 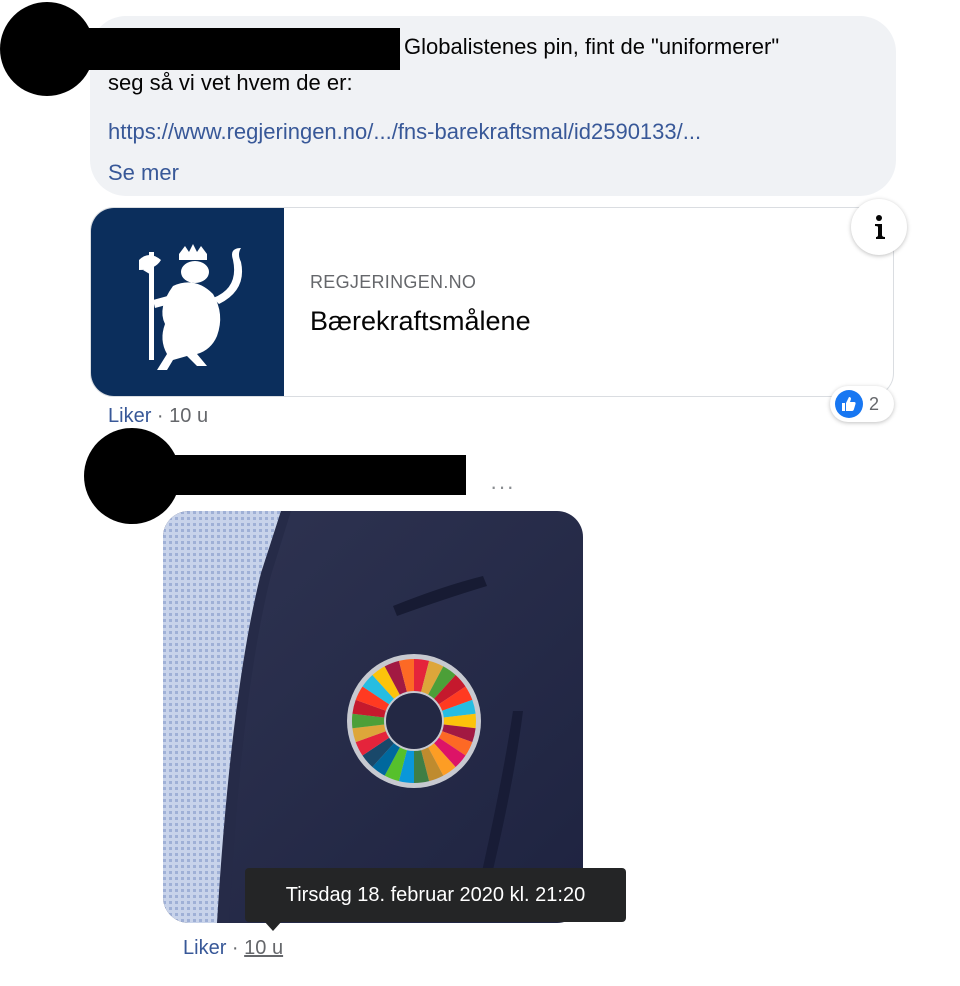 What do you see at coordinates (393, 282) in the screenshot?
I see `preview-domain: REGJERINGEN.NO` at bounding box center [393, 282].